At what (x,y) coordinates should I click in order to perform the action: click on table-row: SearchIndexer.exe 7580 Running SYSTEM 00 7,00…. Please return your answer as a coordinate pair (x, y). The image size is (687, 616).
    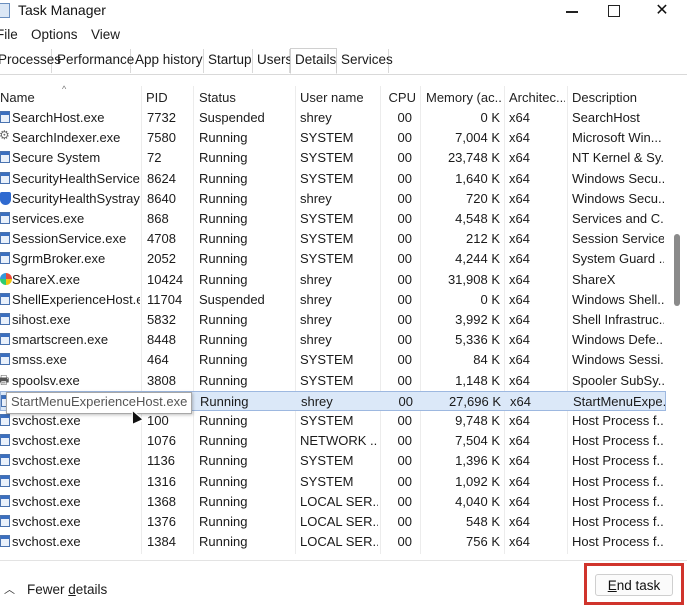
    Looking at the image, I should click on (333, 138).